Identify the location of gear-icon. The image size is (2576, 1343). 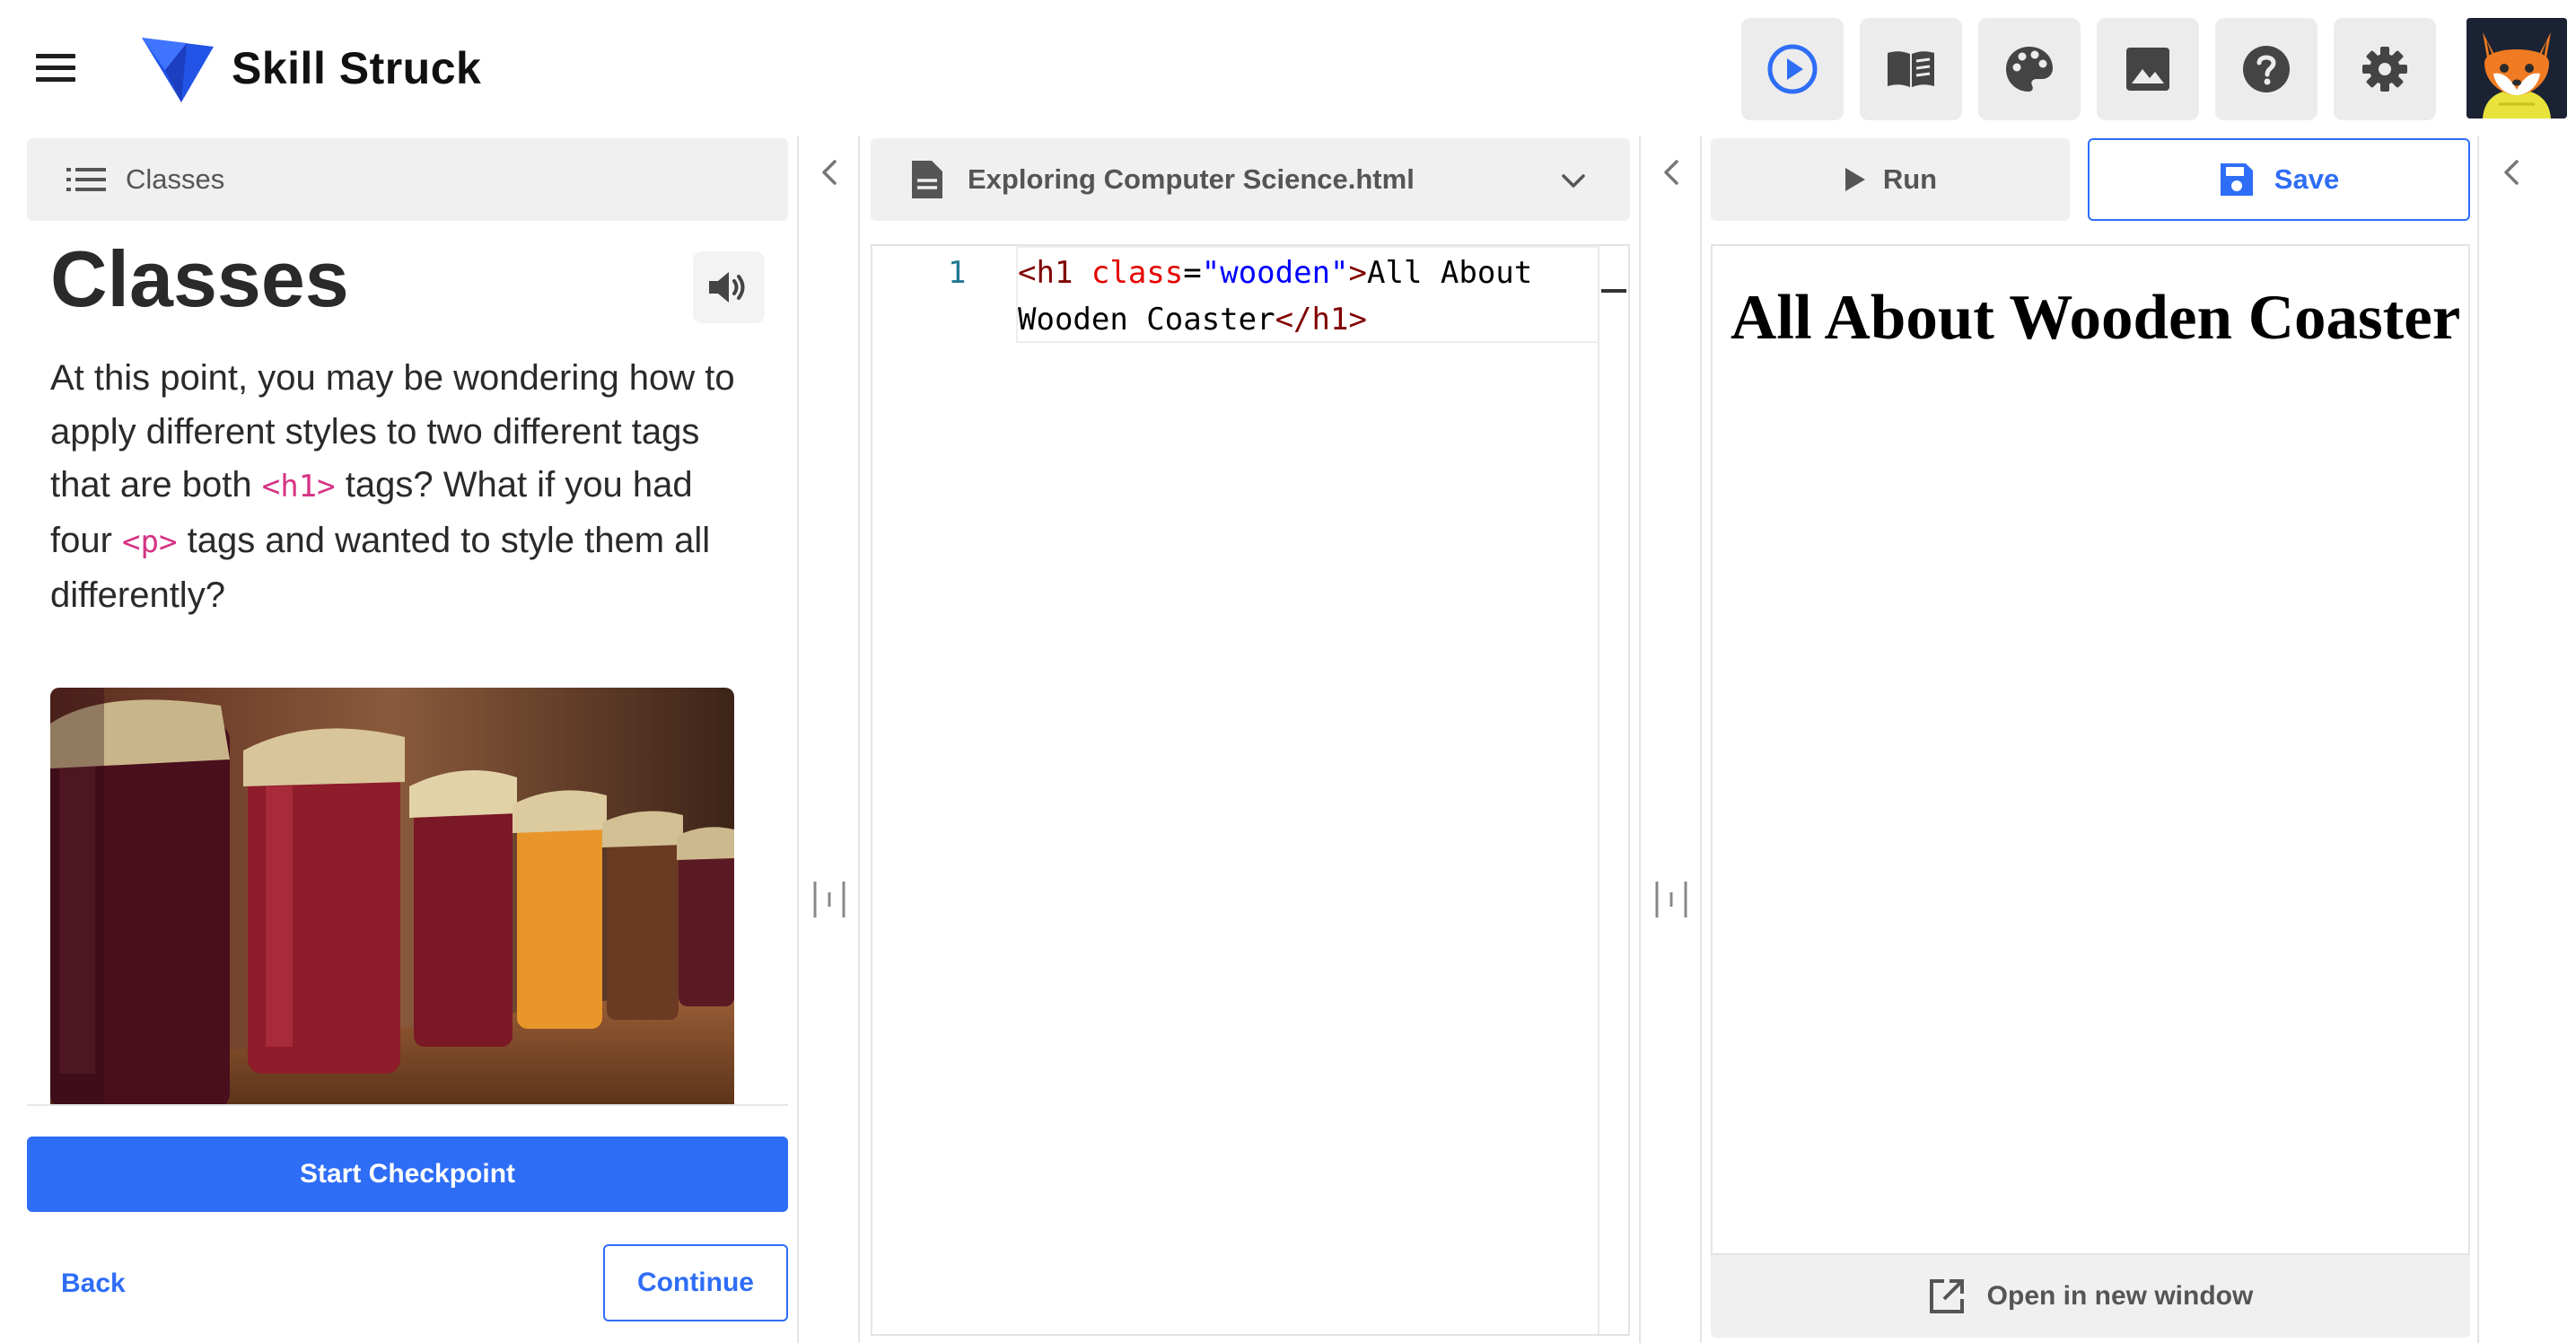
(2384, 69).